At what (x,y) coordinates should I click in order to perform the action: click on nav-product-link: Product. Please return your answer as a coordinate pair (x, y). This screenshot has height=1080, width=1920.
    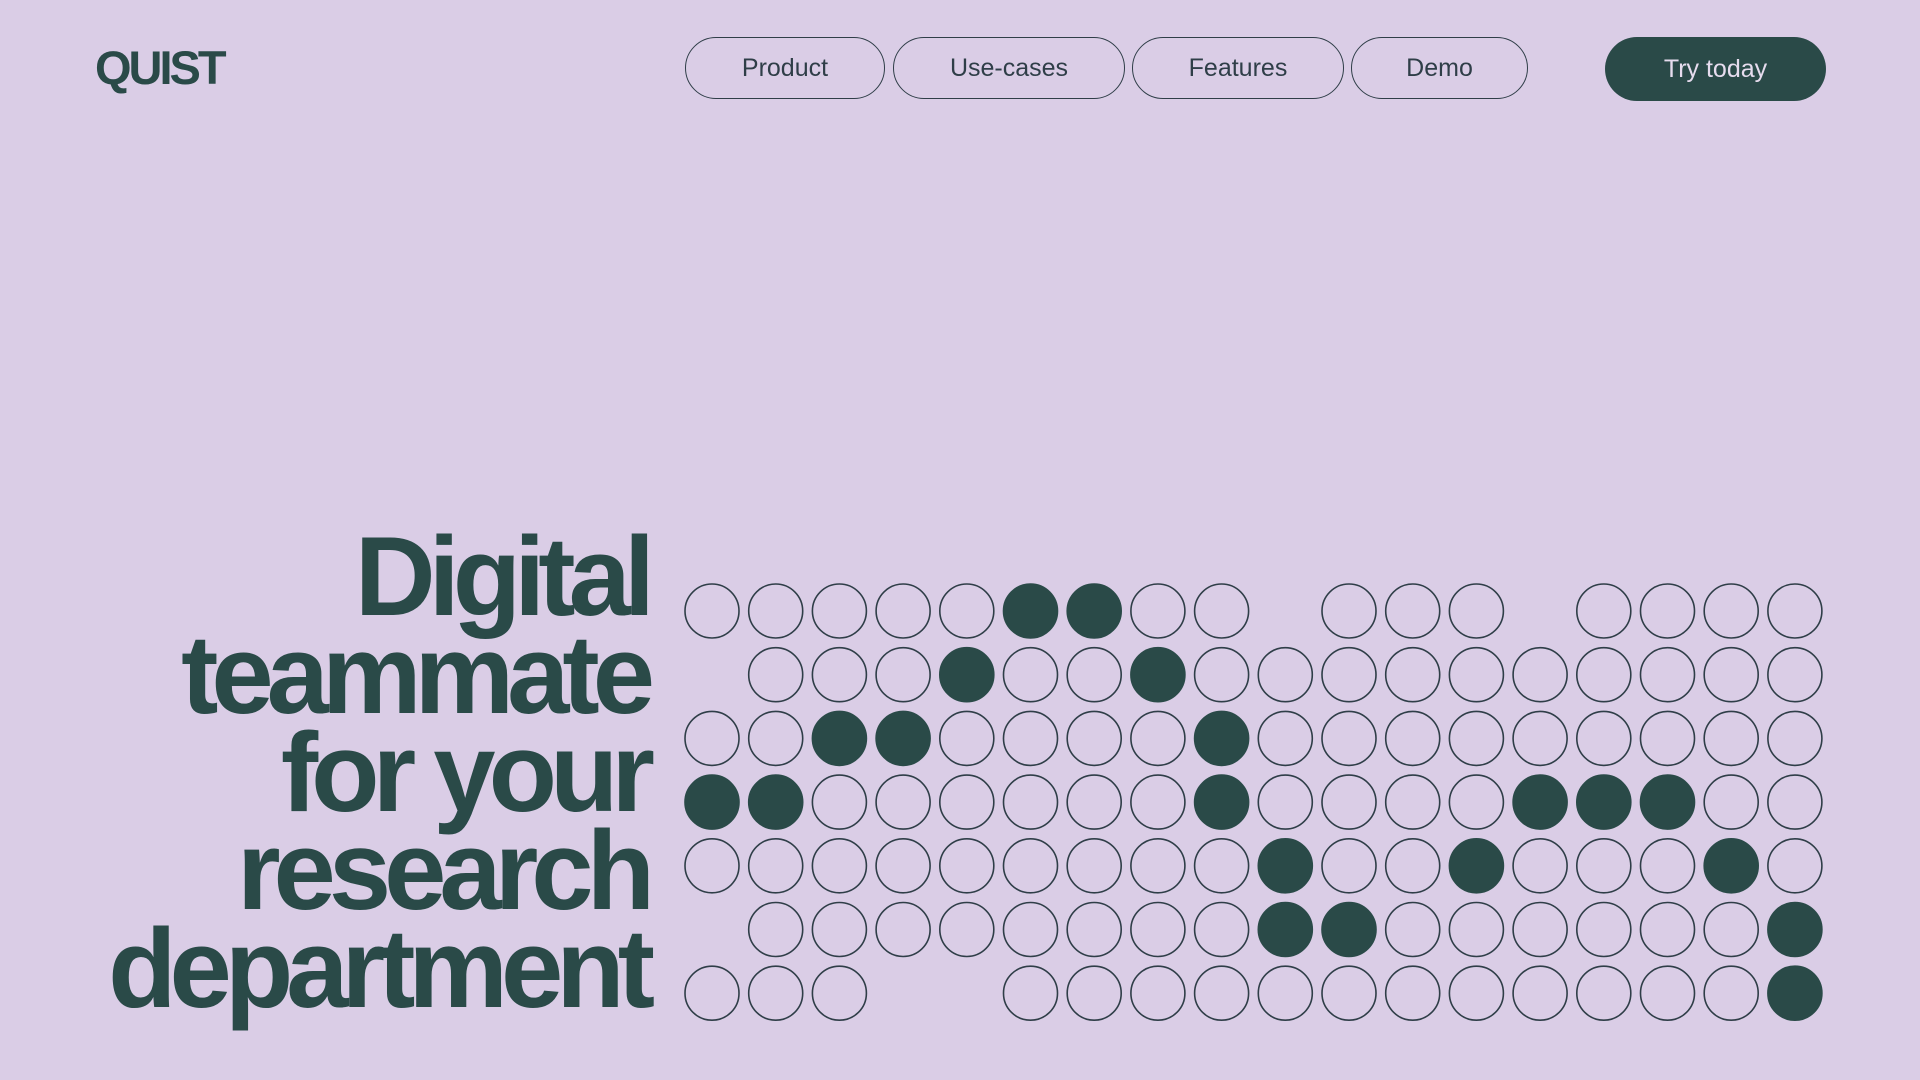
    Looking at the image, I should click on (785, 68).